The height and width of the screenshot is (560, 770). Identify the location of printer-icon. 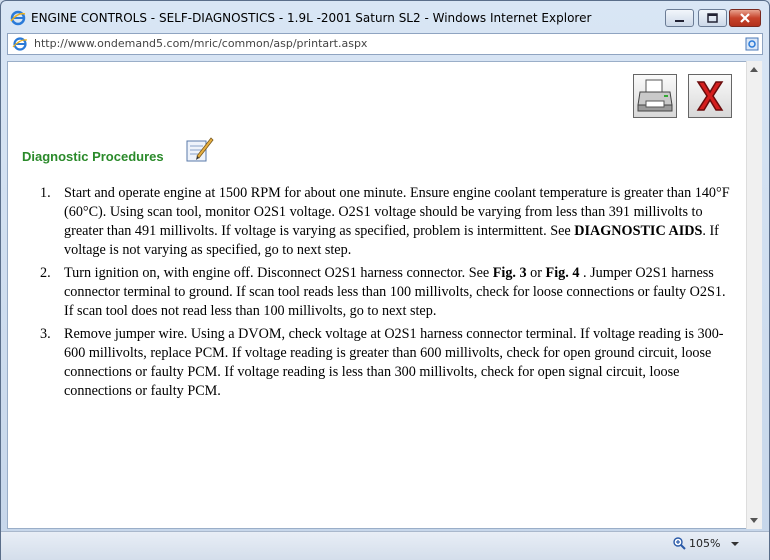
(655, 95).